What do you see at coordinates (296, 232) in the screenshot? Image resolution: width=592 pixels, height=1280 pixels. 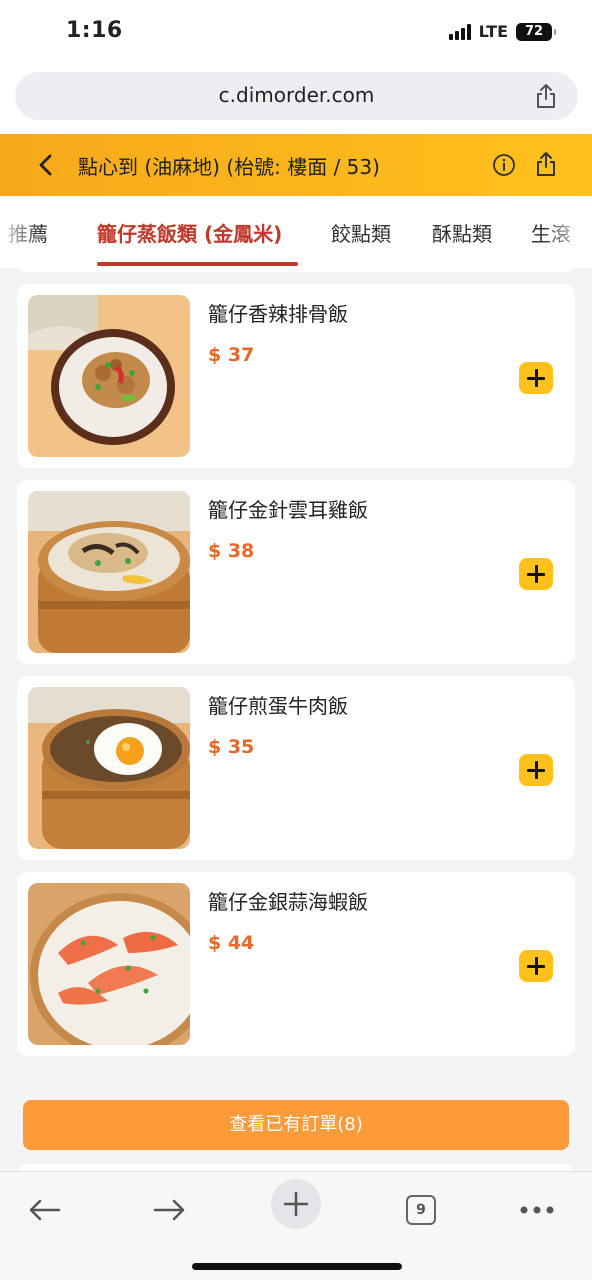 I see `category-tabs: 推薦 籠仔蒸飯類 (金鳳米) 餃點類 酥點類 生滾` at bounding box center [296, 232].